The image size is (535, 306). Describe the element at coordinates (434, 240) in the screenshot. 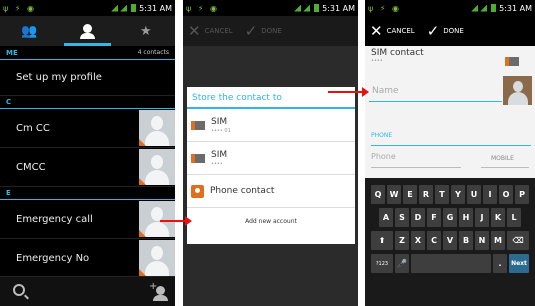

I see `key-c: C` at that location.